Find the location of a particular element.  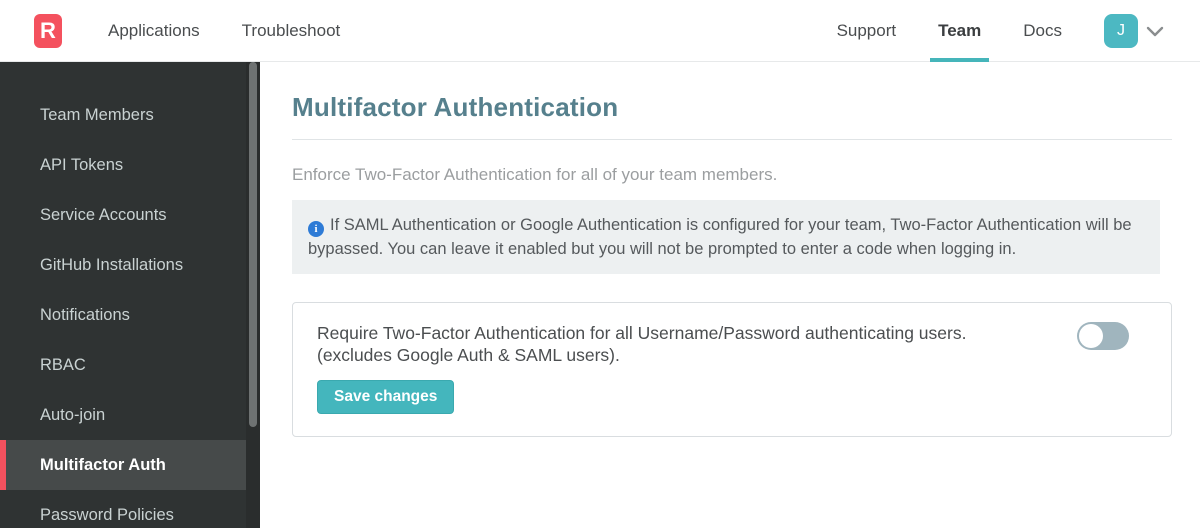

user-menu: J is located at coordinates (1134, 30).